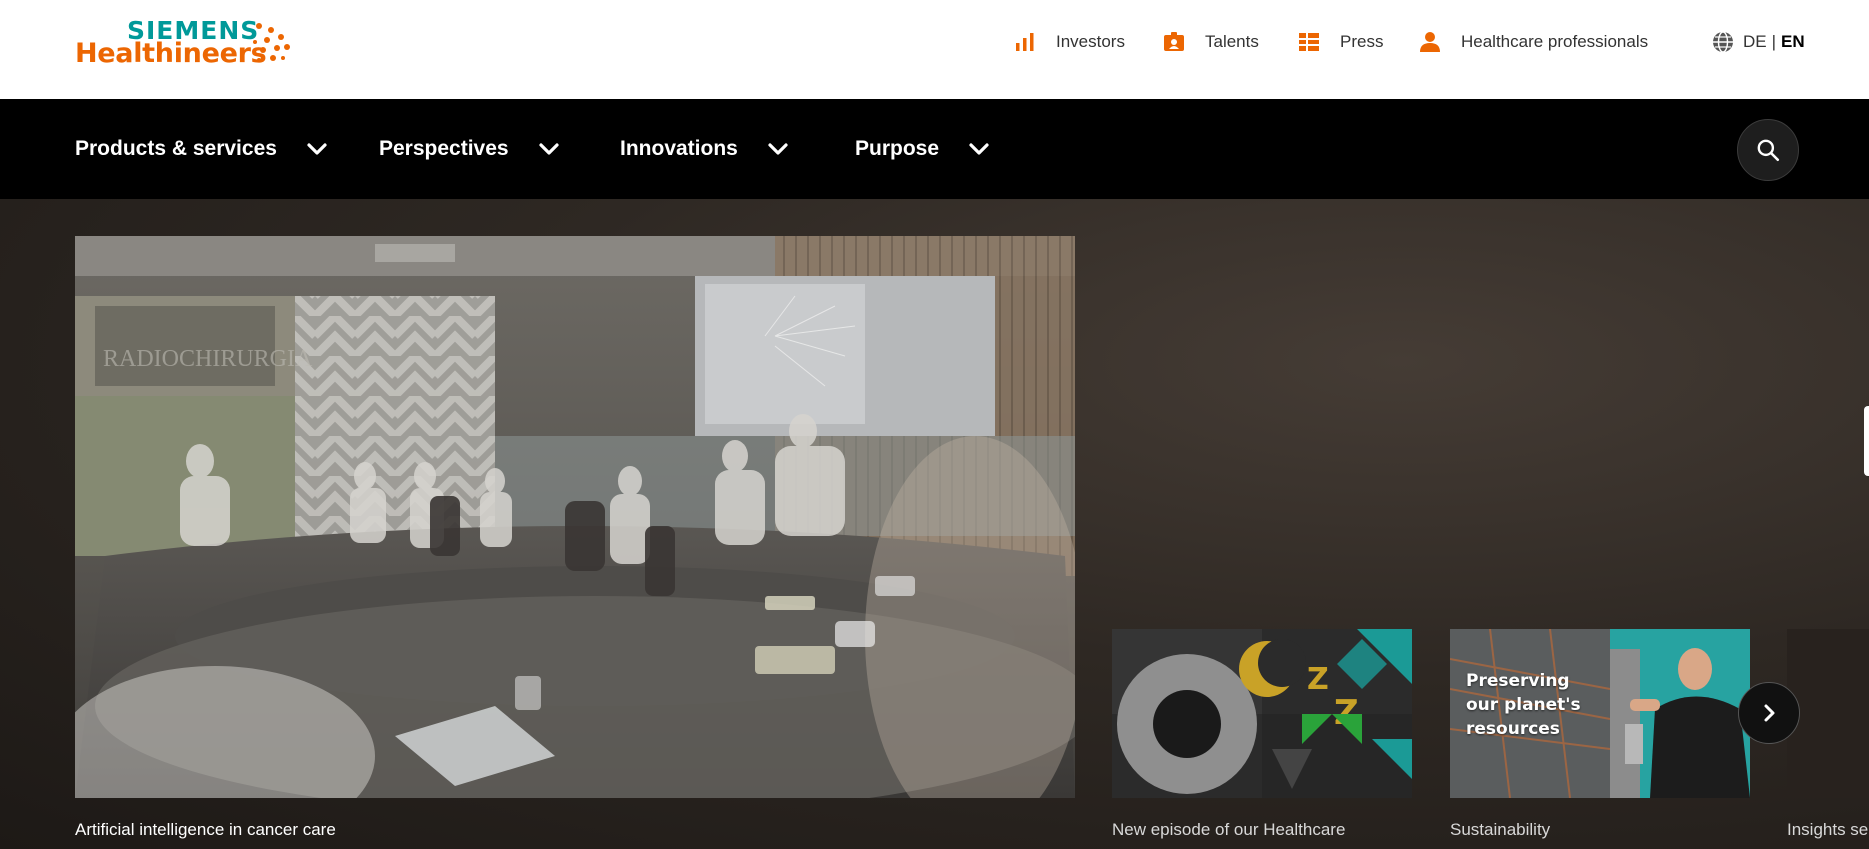  Describe the element at coordinates (897, 148) in the screenshot. I see `nav-item-label: Purpose` at that location.